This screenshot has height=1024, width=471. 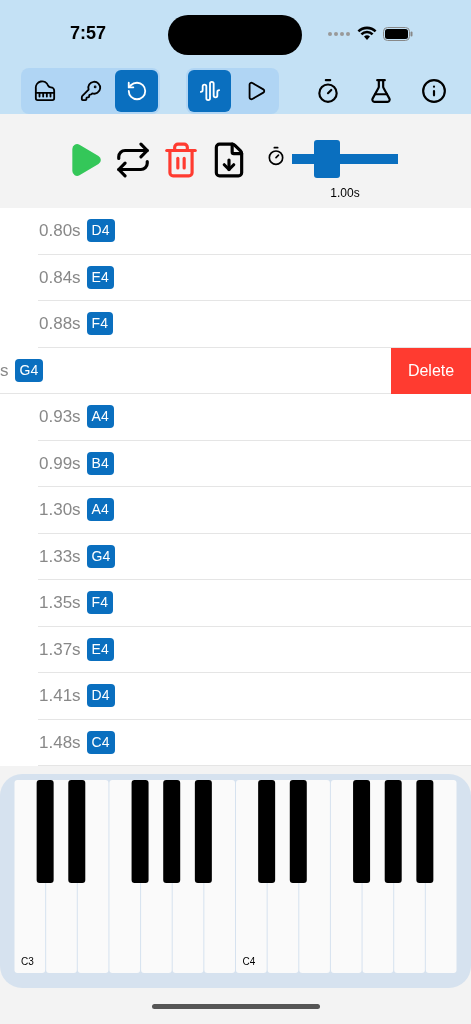 What do you see at coordinates (100, 463) in the screenshot?
I see `note-name: B4` at bounding box center [100, 463].